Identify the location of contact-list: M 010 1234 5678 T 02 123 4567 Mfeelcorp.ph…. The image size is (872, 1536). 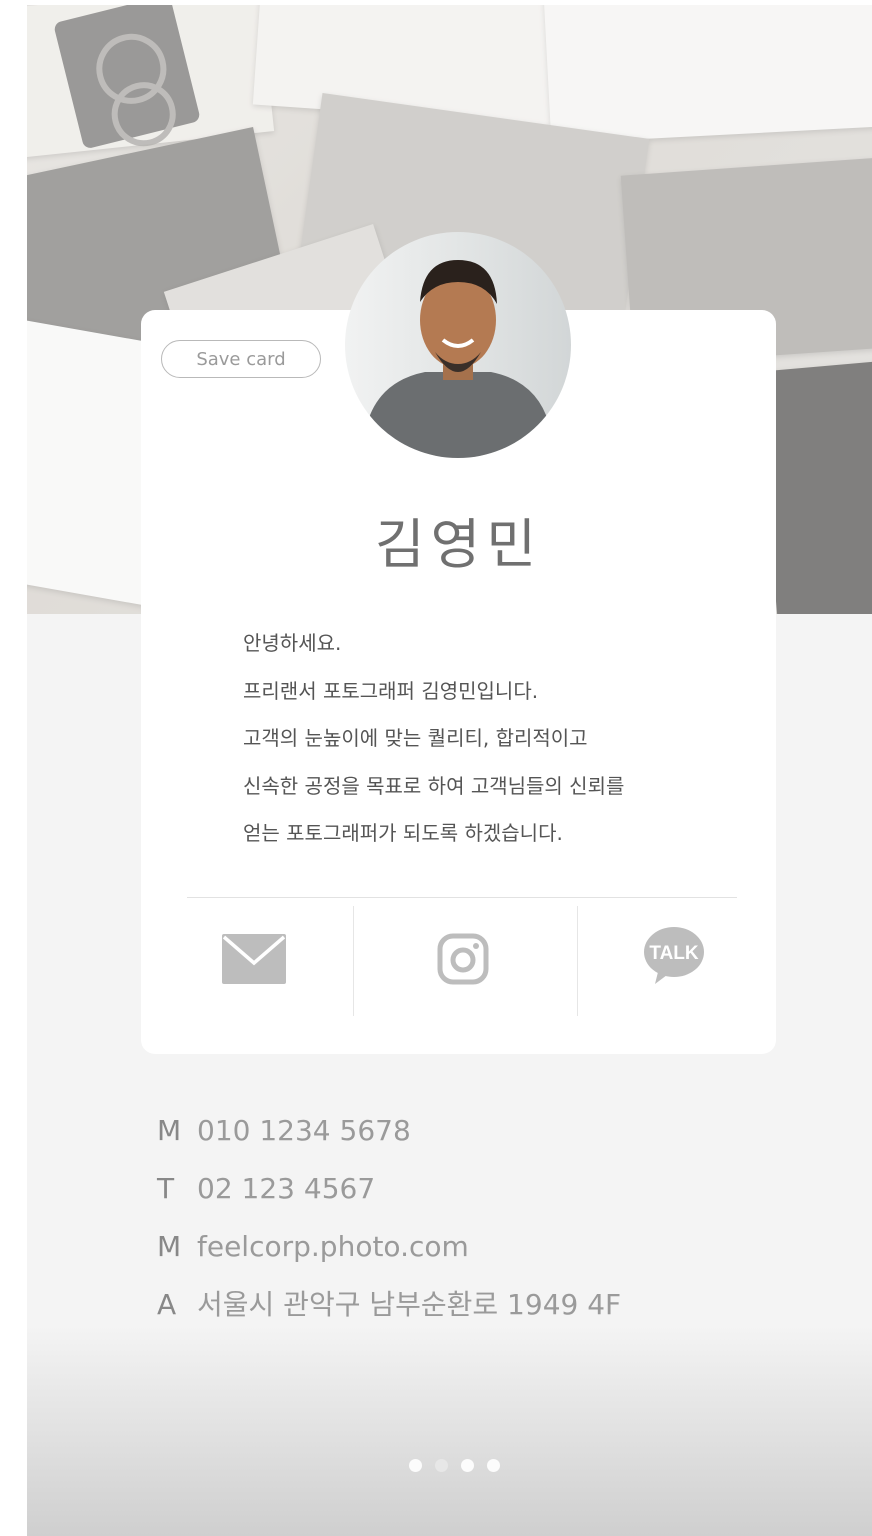
(389, 1227).